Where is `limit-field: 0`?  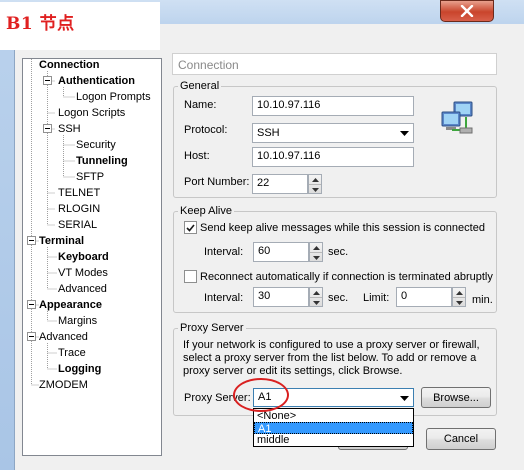 limit-field: 0 is located at coordinates (424, 297).